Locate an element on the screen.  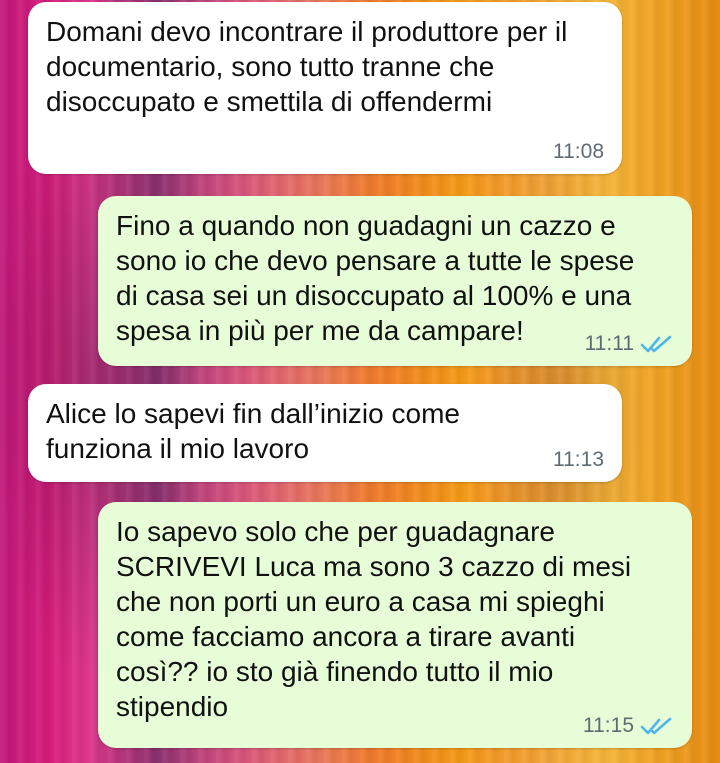
message-time: 11:13 is located at coordinates (578, 459).